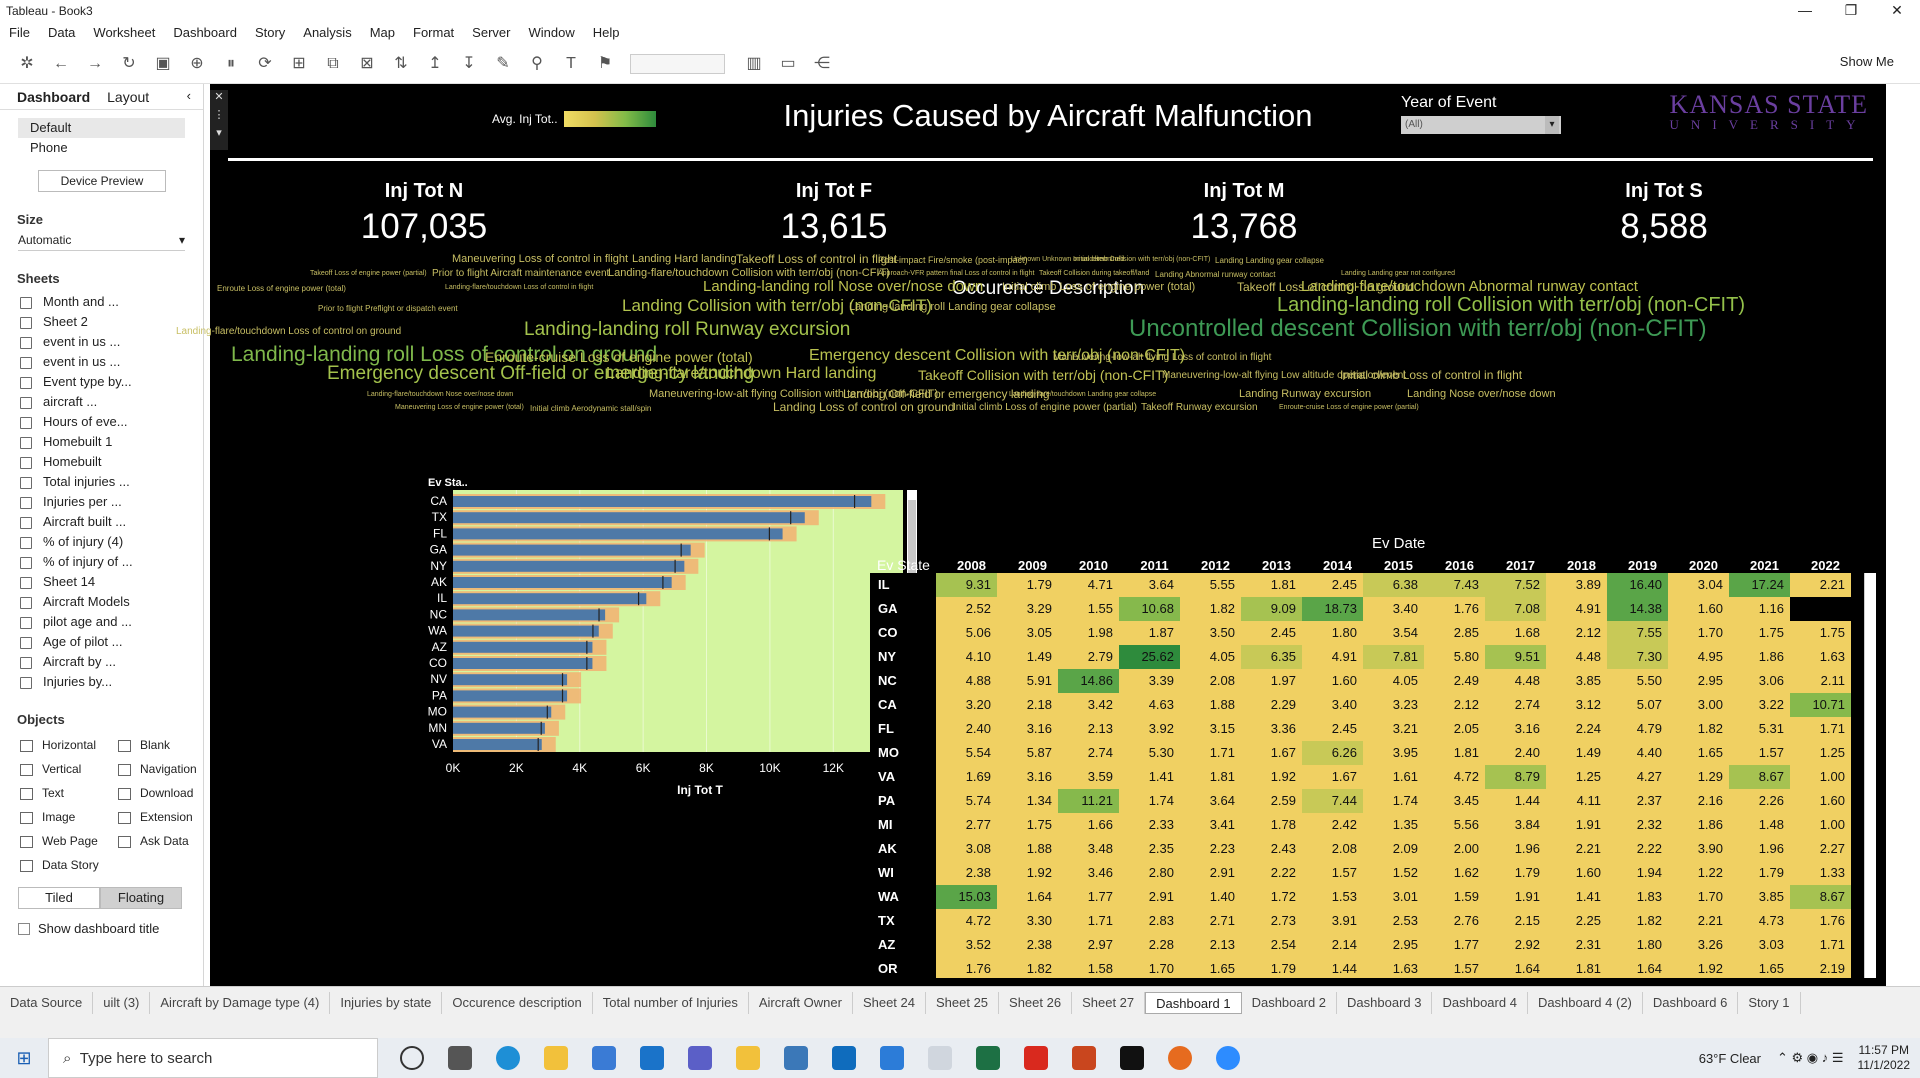  What do you see at coordinates (1698, 633) in the screenshot?
I see `heatmap-cell: 1.70` at bounding box center [1698, 633].